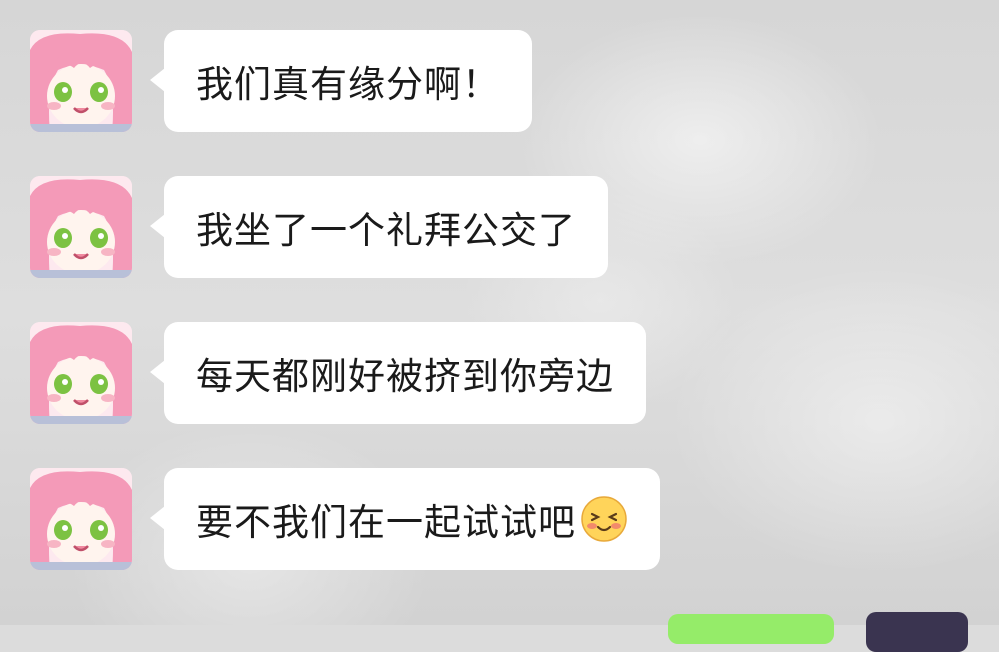  I want to click on message-text: 要不我们在一起试试吧, so click(386, 522).